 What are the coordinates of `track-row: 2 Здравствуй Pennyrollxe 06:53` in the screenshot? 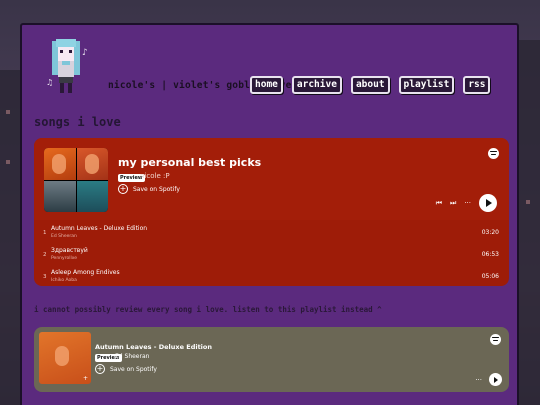 It's located at (271, 255).